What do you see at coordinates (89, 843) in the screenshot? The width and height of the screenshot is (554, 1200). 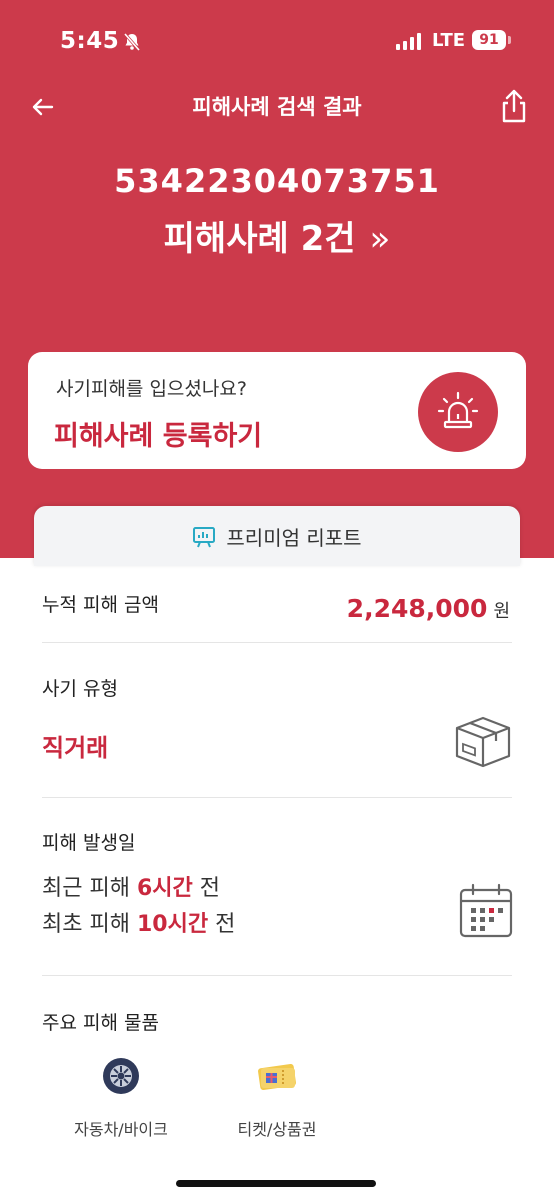 I see `damage-date-label: 피해 발생일` at bounding box center [89, 843].